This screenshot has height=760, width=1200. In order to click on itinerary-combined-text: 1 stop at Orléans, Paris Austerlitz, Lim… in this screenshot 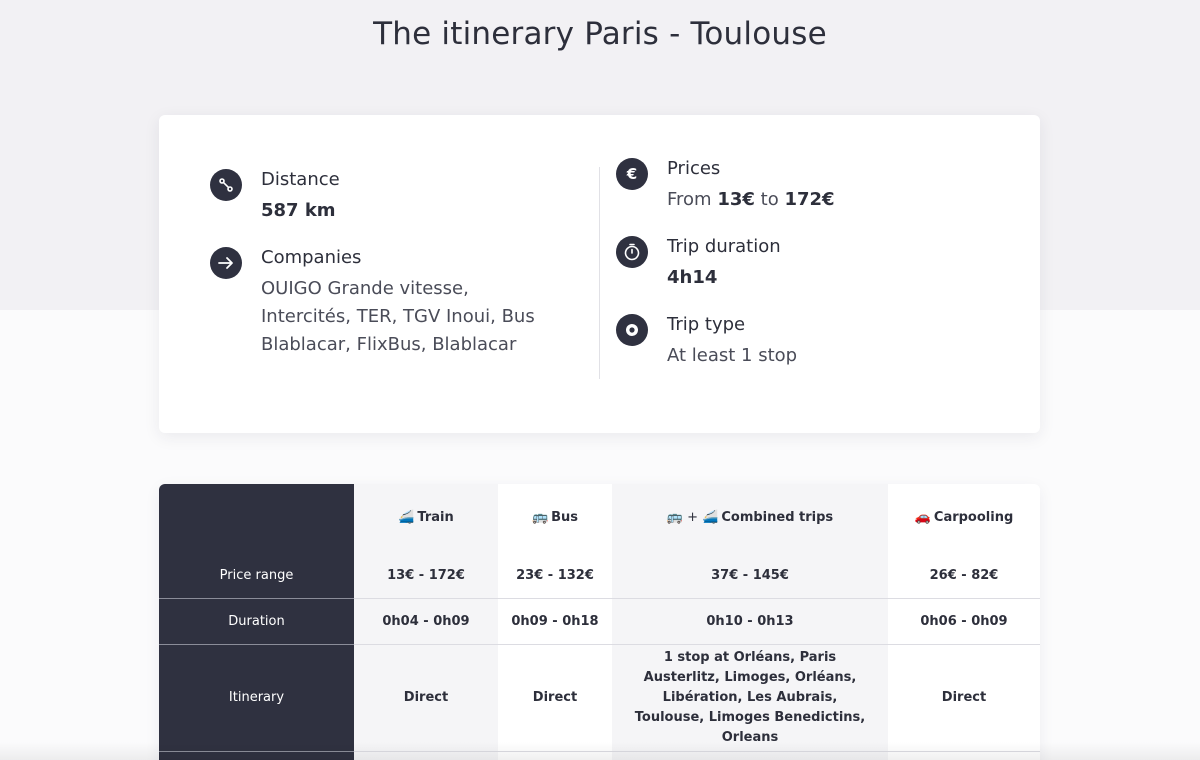, I will do `click(750, 697)`.